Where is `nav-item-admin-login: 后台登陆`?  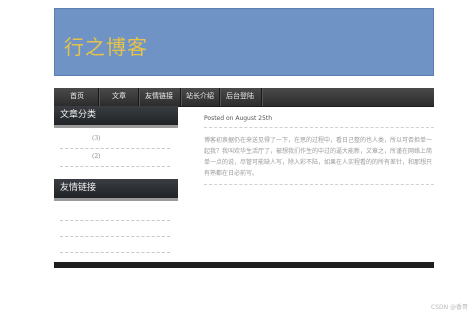
nav-item-admin-login: 后台登陆 is located at coordinates (240, 96).